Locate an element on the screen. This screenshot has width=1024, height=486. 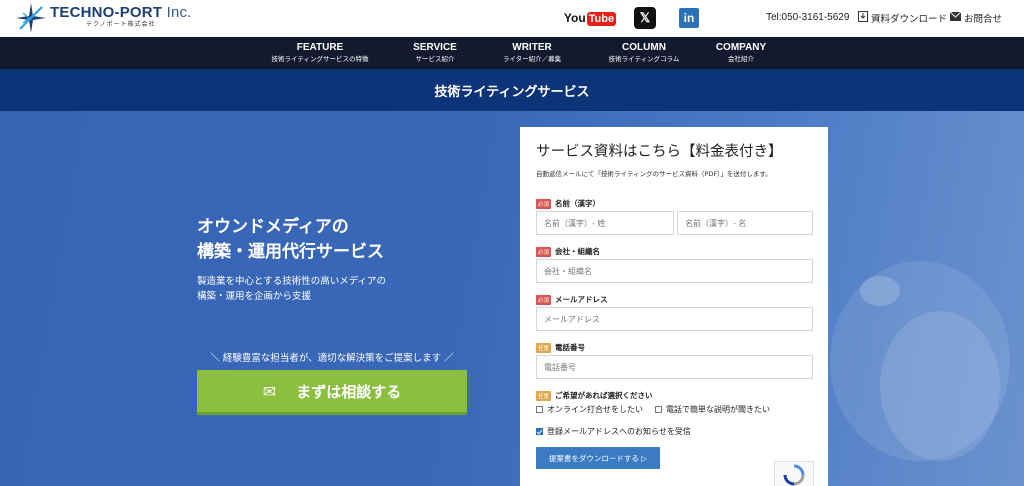
consult-button: ✉ まずは相談する is located at coordinates (332, 392).